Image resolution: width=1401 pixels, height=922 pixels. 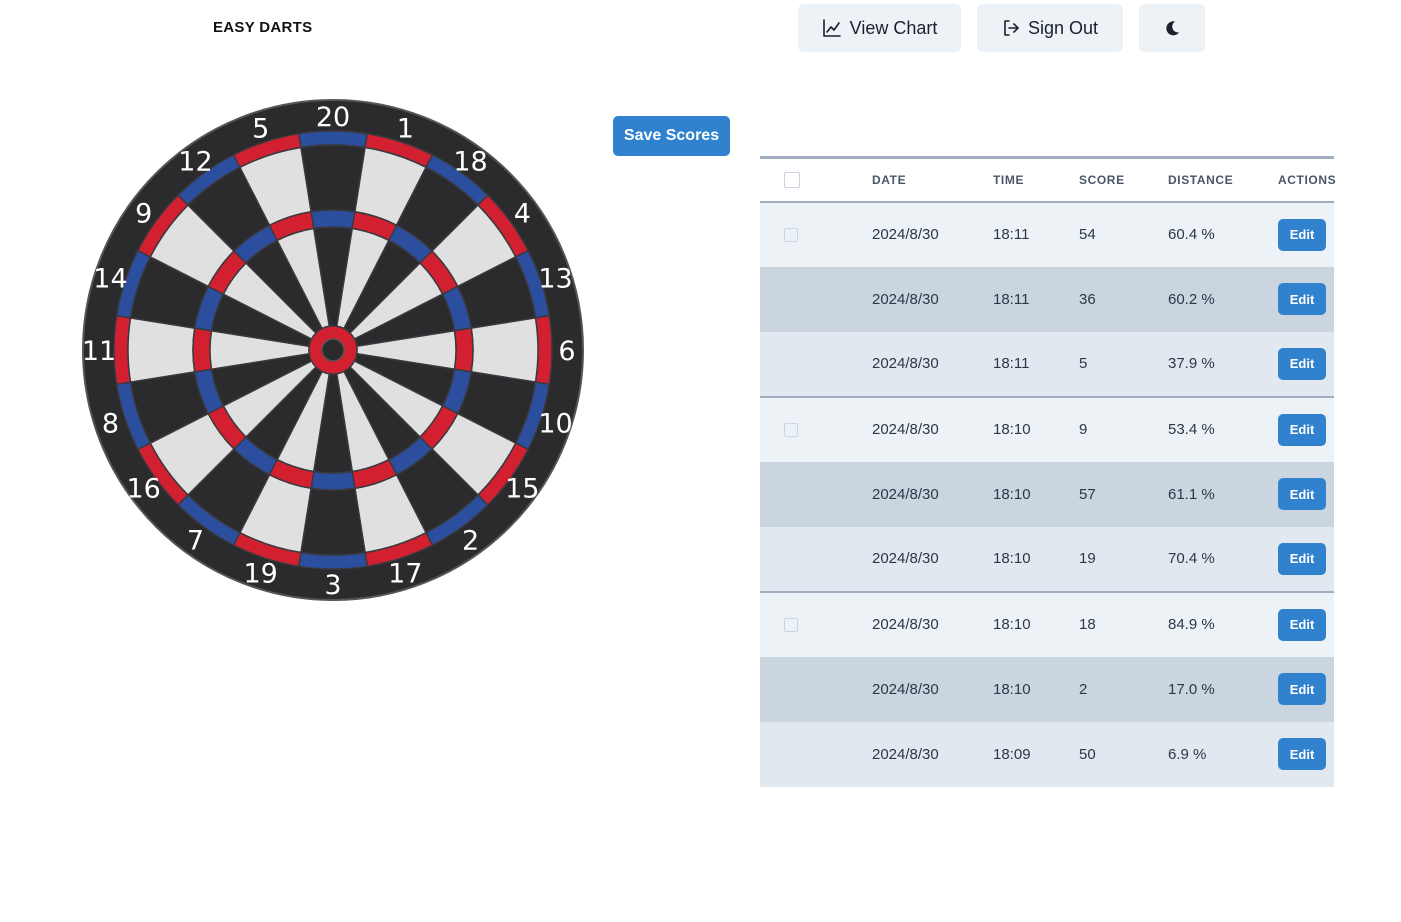 What do you see at coordinates (1011, 28) in the screenshot?
I see `sign-out-icon` at bounding box center [1011, 28].